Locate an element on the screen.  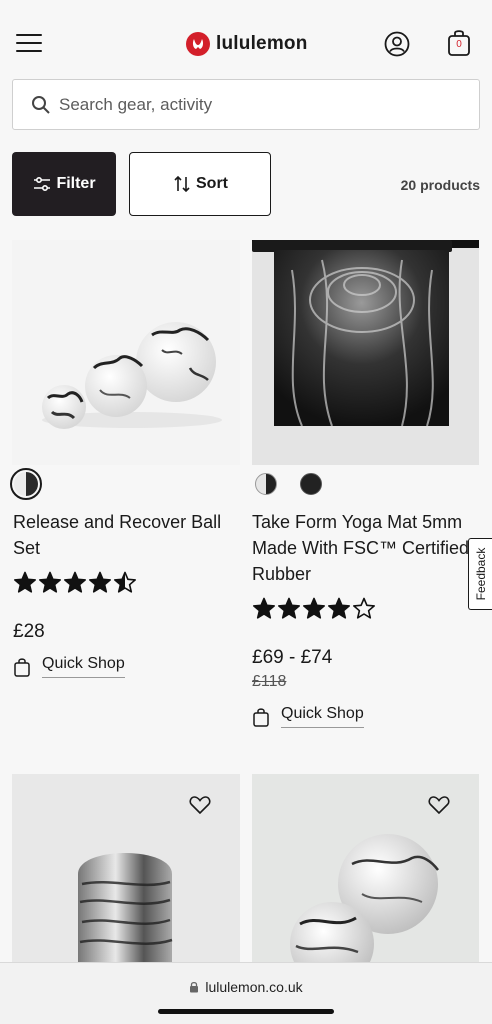
feedback-label: Feedback is located at coordinates (480, 574).